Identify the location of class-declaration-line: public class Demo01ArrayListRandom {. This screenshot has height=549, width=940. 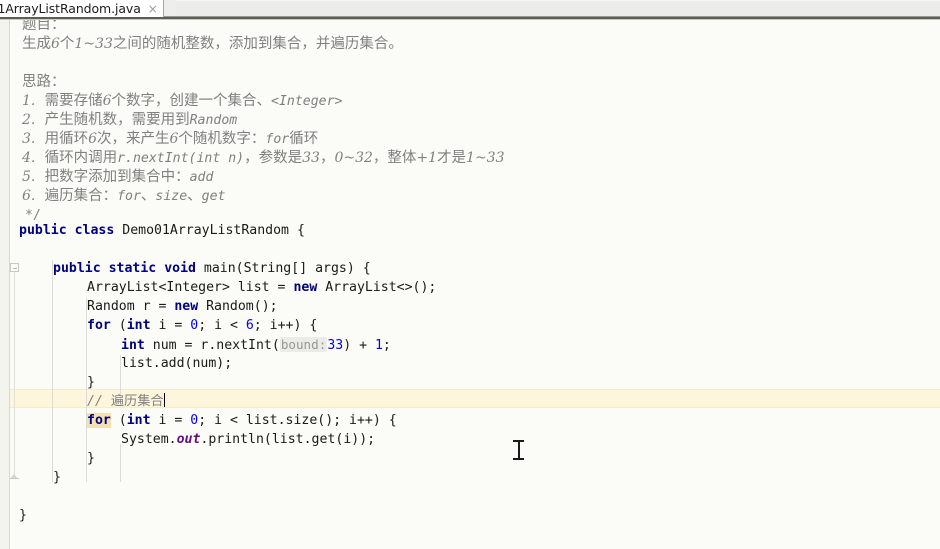
(162, 230).